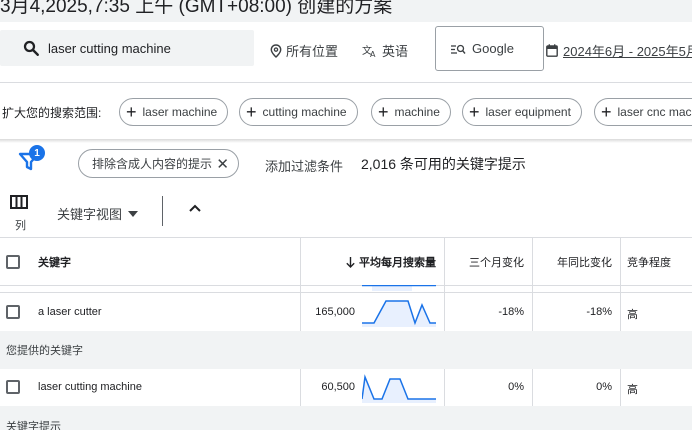  What do you see at coordinates (528, 112) in the screenshot?
I see `broaden-chip-label: laser equipment` at bounding box center [528, 112].